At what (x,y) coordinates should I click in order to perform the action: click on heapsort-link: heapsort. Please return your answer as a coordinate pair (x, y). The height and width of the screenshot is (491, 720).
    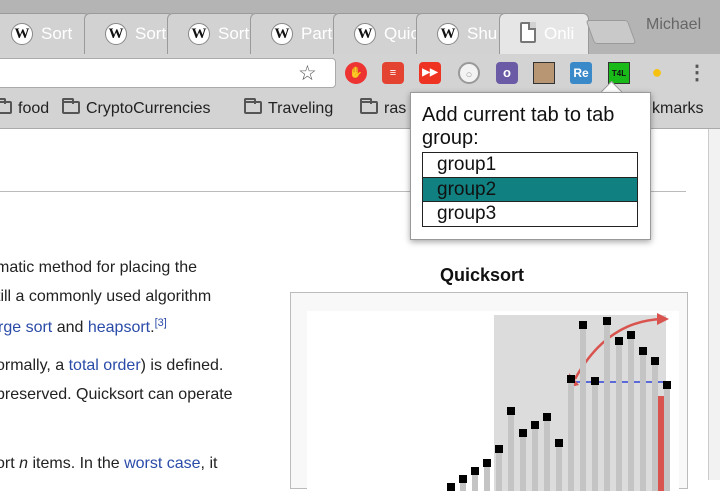
    Looking at the image, I should click on (119, 327).